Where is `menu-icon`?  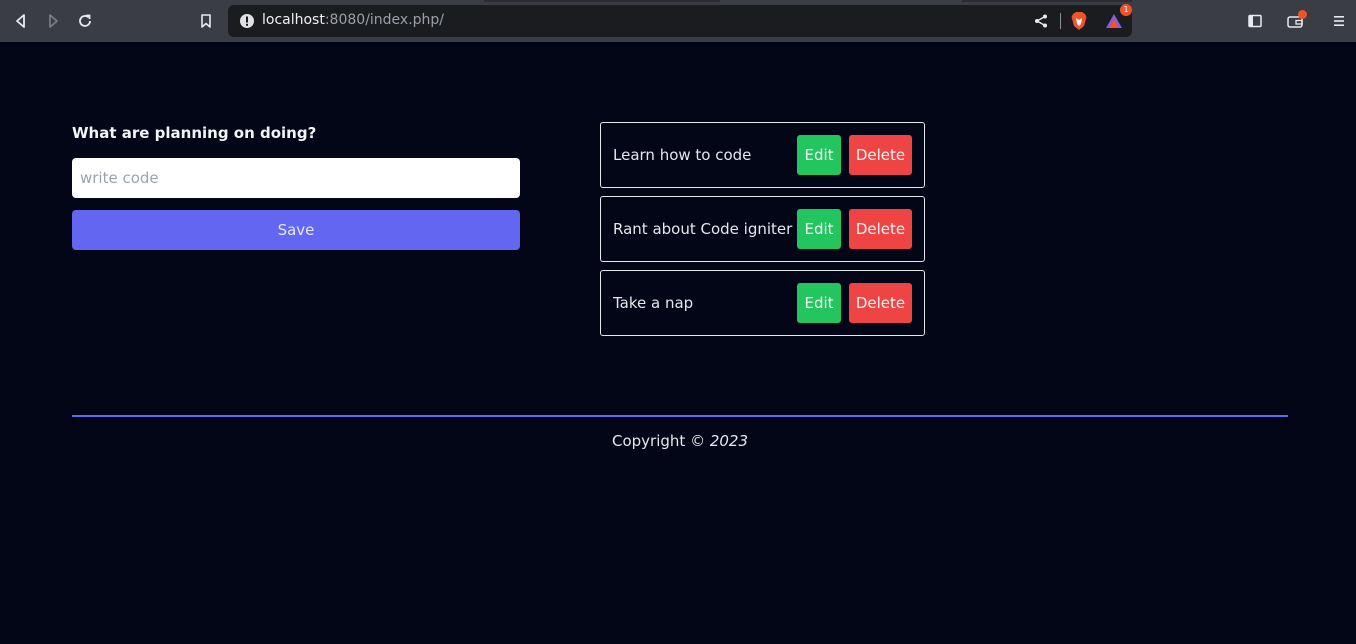
menu-icon is located at coordinates (1339, 21).